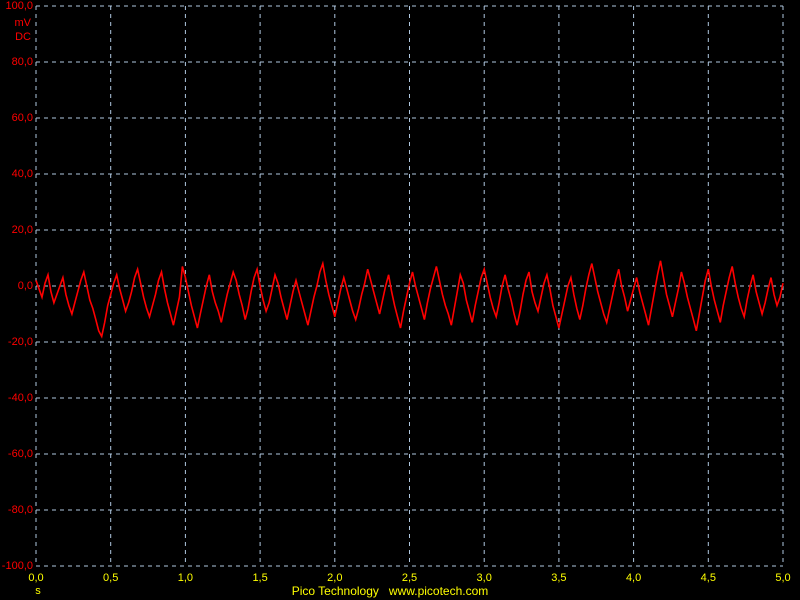 This screenshot has width=800, height=600. Describe the element at coordinates (19, 6) in the screenshot. I see `y-axis-tick-label: 100,0` at that location.